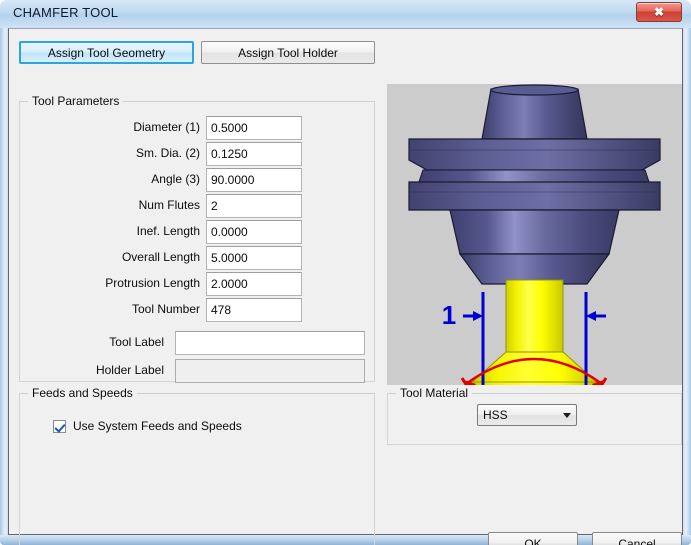 This screenshot has height=545, width=691. What do you see at coordinates (345, 14) in the screenshot?
I see `title-bar: CHAMFER TOOL ✖` at bounding box center [345, 14].